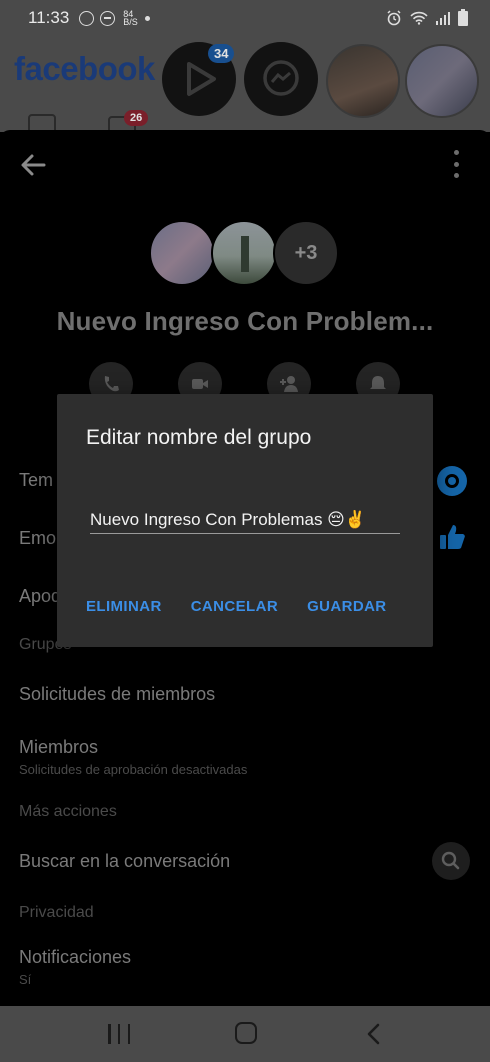  What do you see at coordinates (245, 18) in the screenshot?
I see `status-bar: 11:33 84 B/S` at bounding box center [245, 18].